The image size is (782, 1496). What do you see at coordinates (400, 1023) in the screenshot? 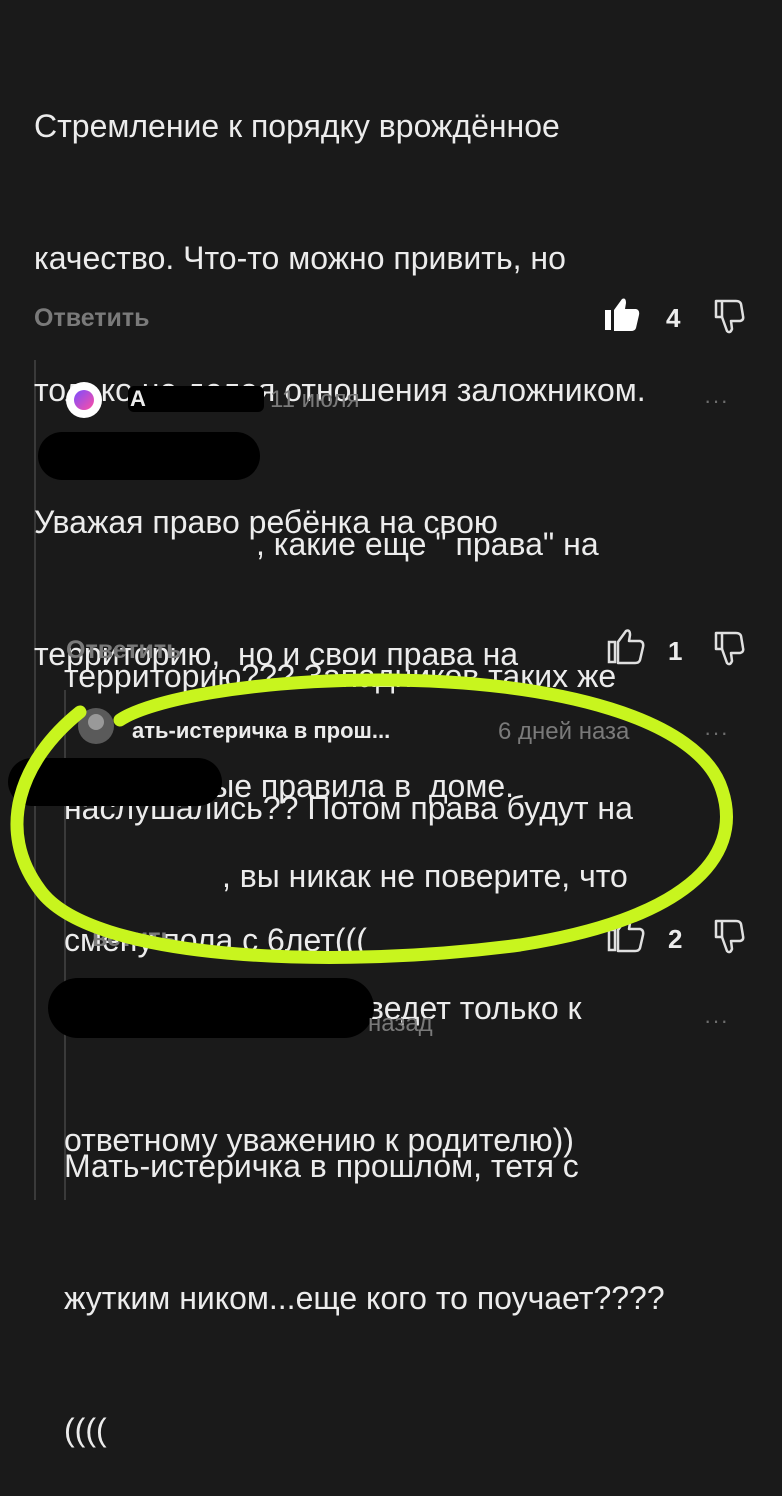
I see `comment-date: назад` at bounding box center [400, 1023].